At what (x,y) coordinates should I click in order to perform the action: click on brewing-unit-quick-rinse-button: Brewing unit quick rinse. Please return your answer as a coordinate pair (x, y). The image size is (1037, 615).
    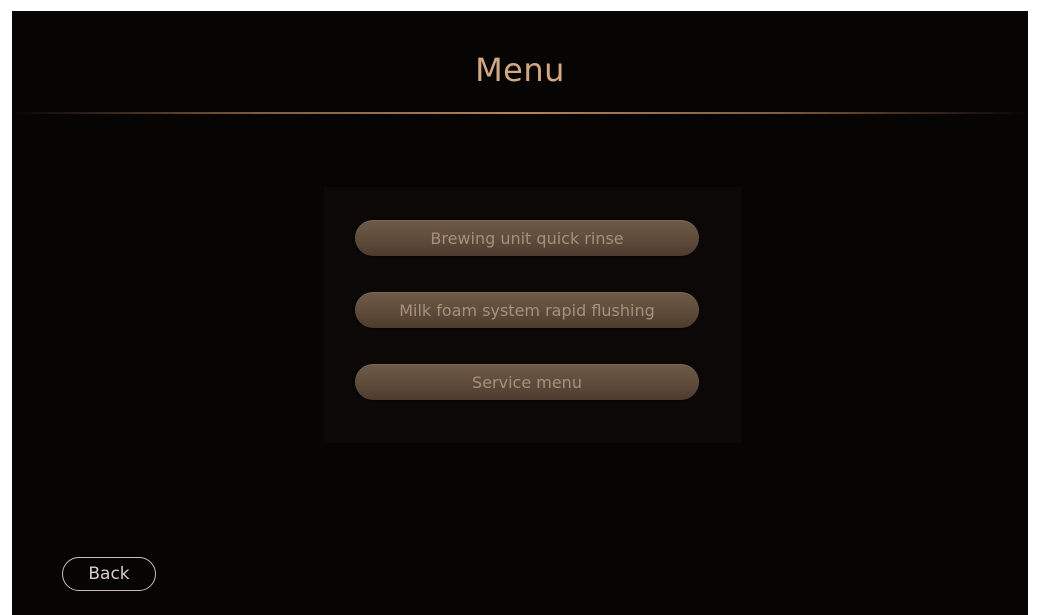
    Looking at the image, I should click on (527, 238).